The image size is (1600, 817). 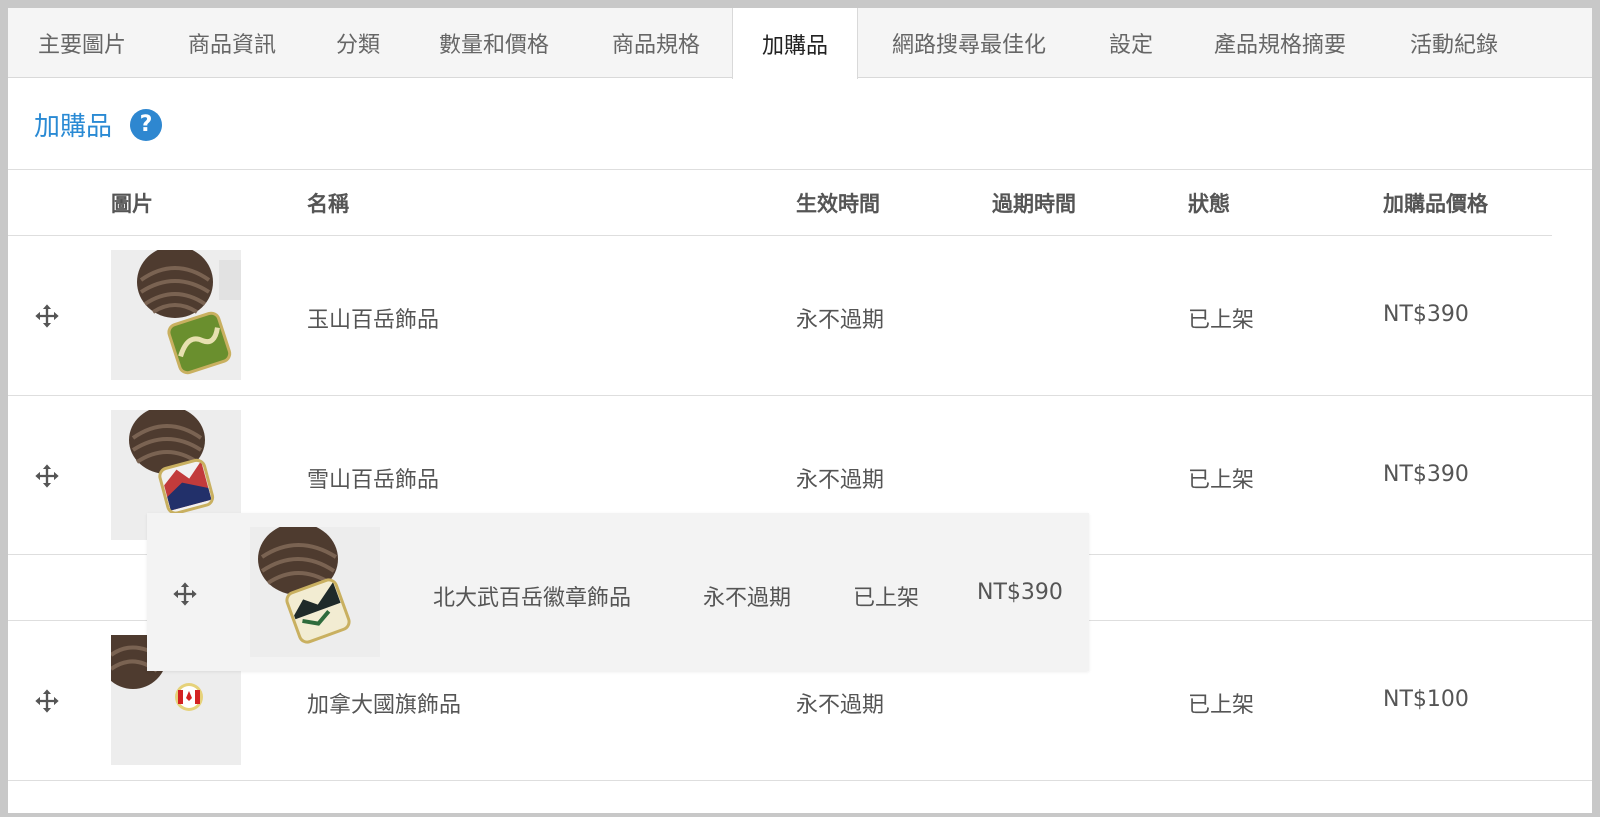 What do you see at coordinates (328, 204) in the screenshot?
I see `column-header-name: 名稱` at bounding box center [328, 204].